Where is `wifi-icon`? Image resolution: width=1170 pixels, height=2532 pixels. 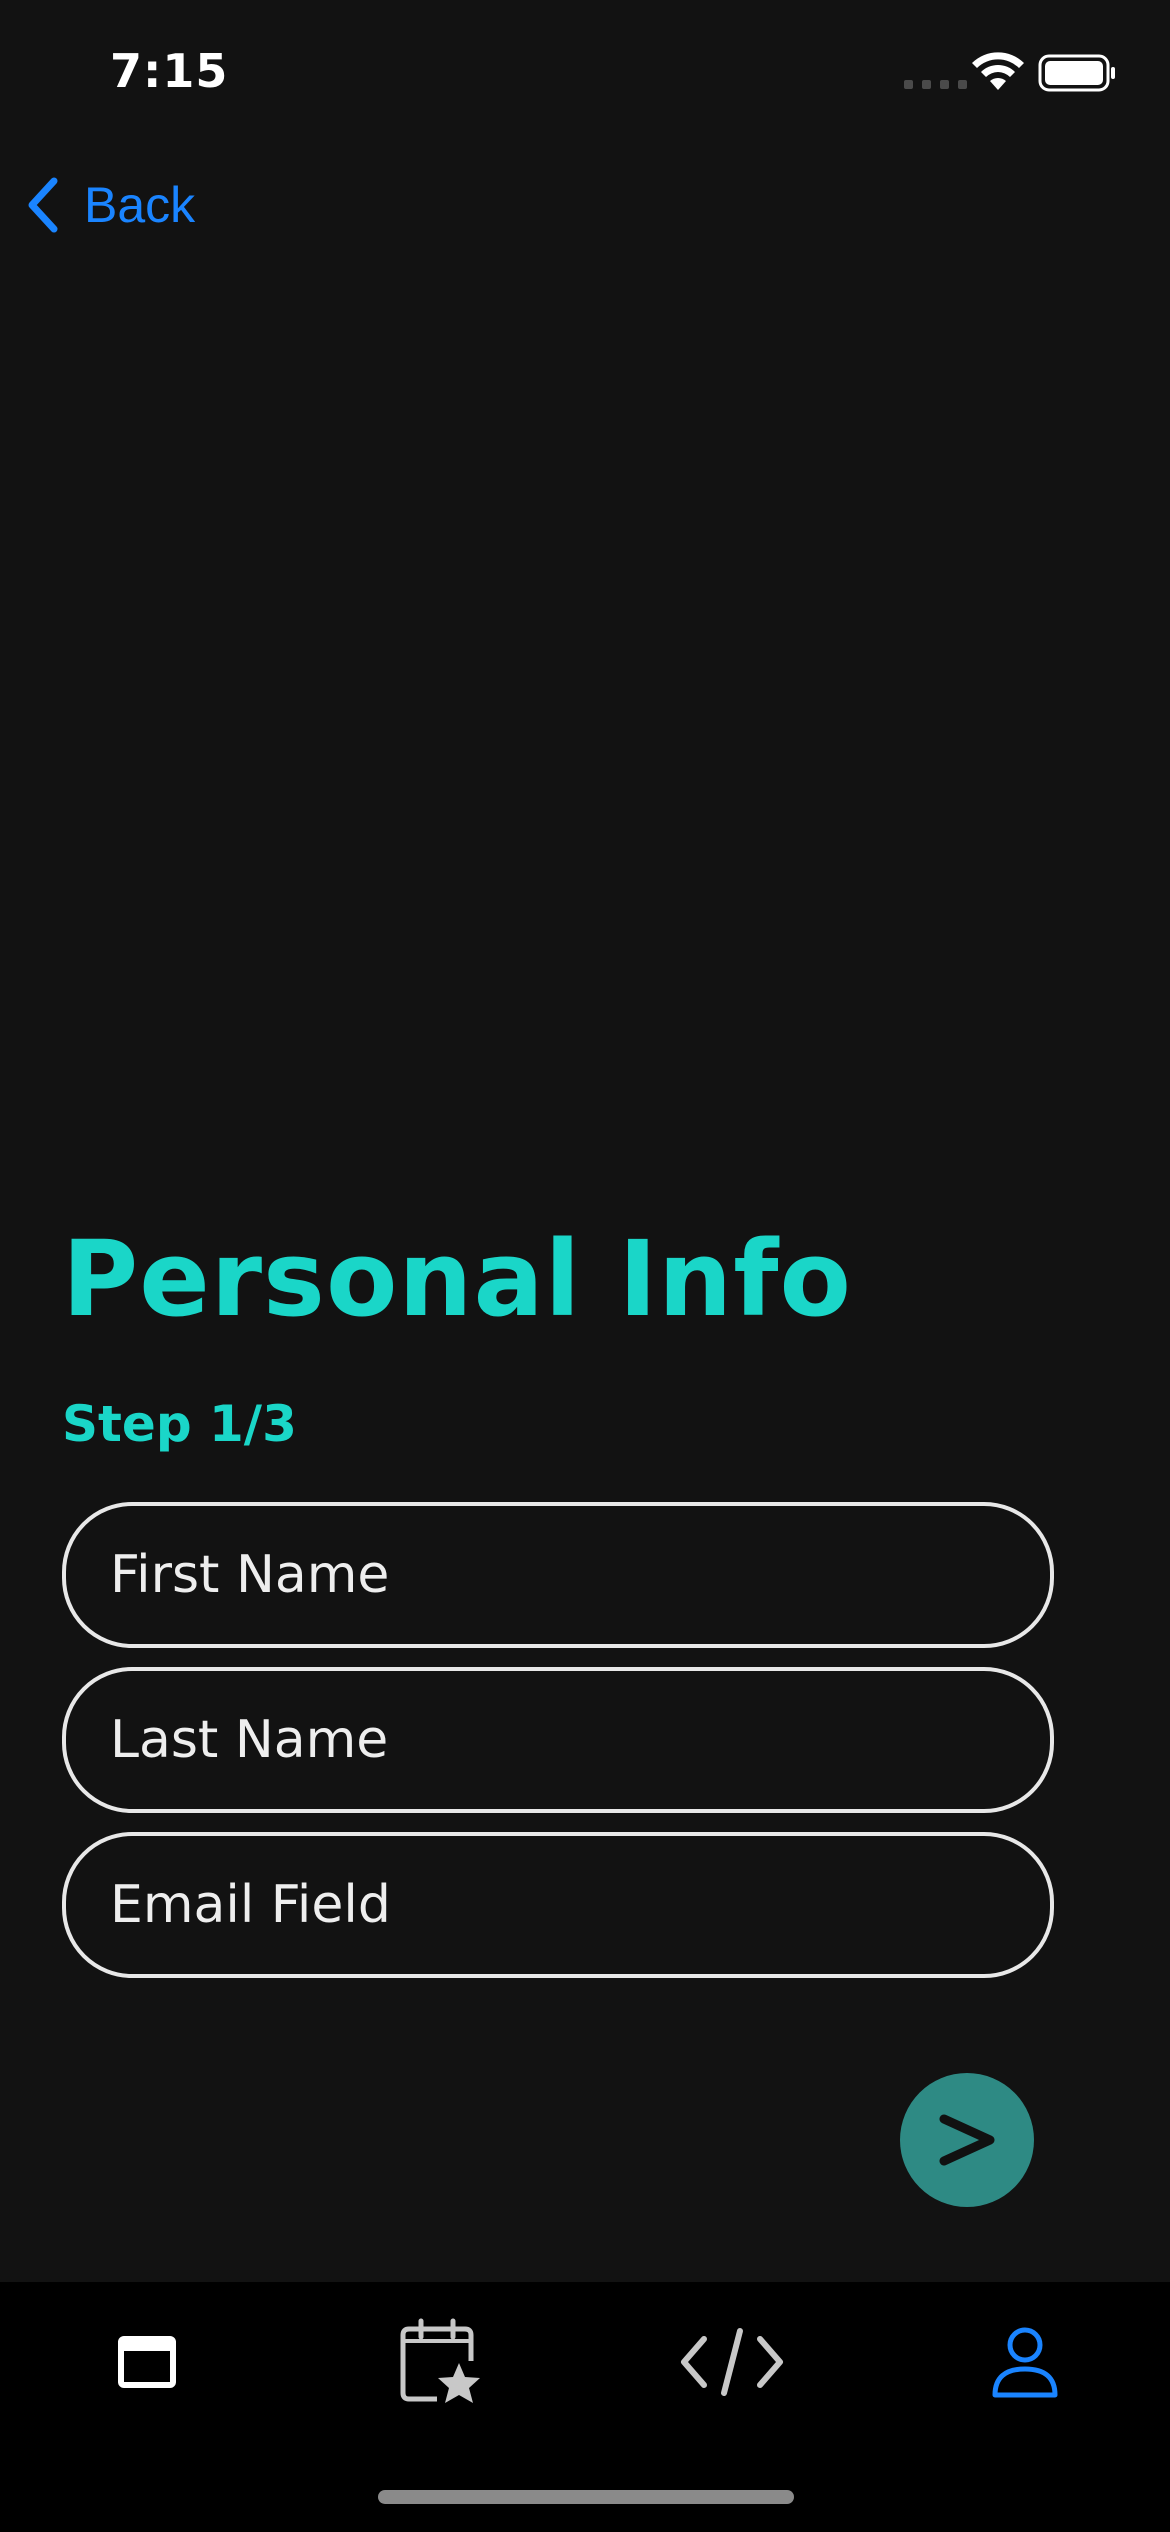 wifi-icon is located at coordinates (998, 71).